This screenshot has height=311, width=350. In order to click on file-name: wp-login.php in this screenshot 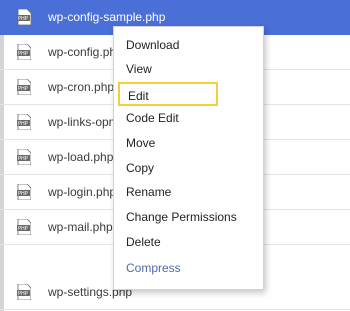, I will do `click(82, 192)`.